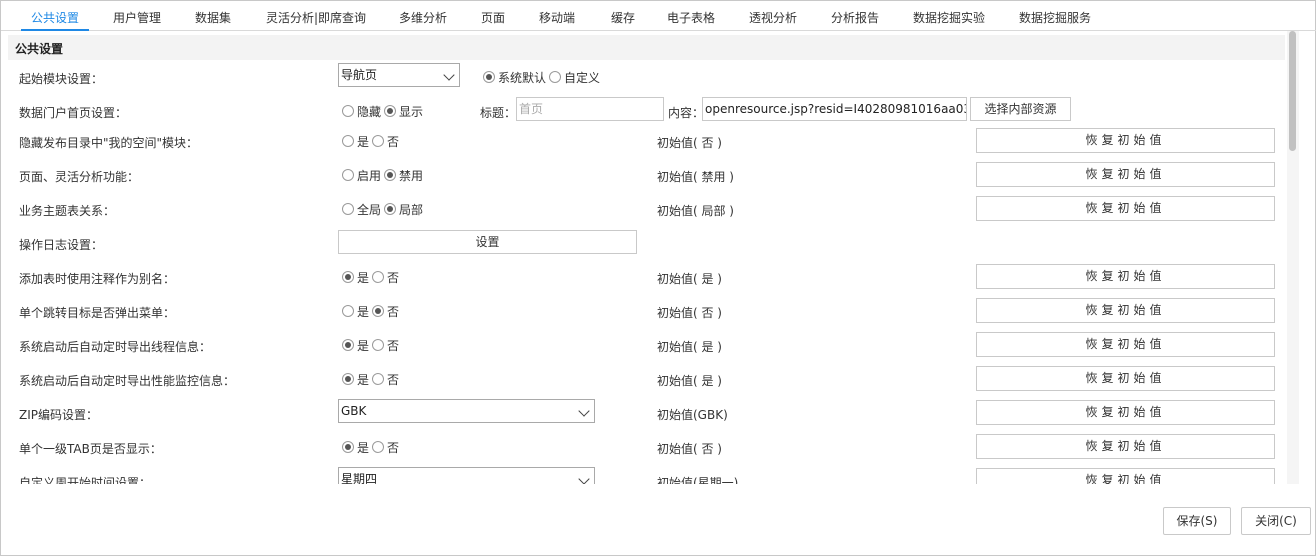  What do you see at coordinates (686, 113) in the screenshot?
I see `content-label: 内容：` at bounding box center [686, 113].